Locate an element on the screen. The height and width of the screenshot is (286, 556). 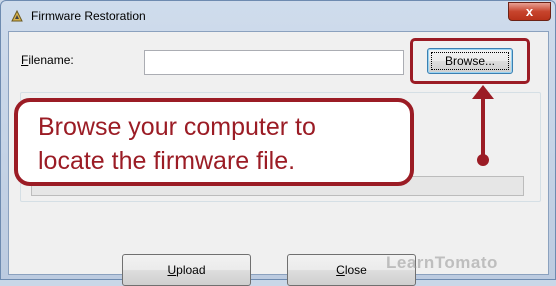
window-title: Firmware Restoration is located at coordinates (88, 16).